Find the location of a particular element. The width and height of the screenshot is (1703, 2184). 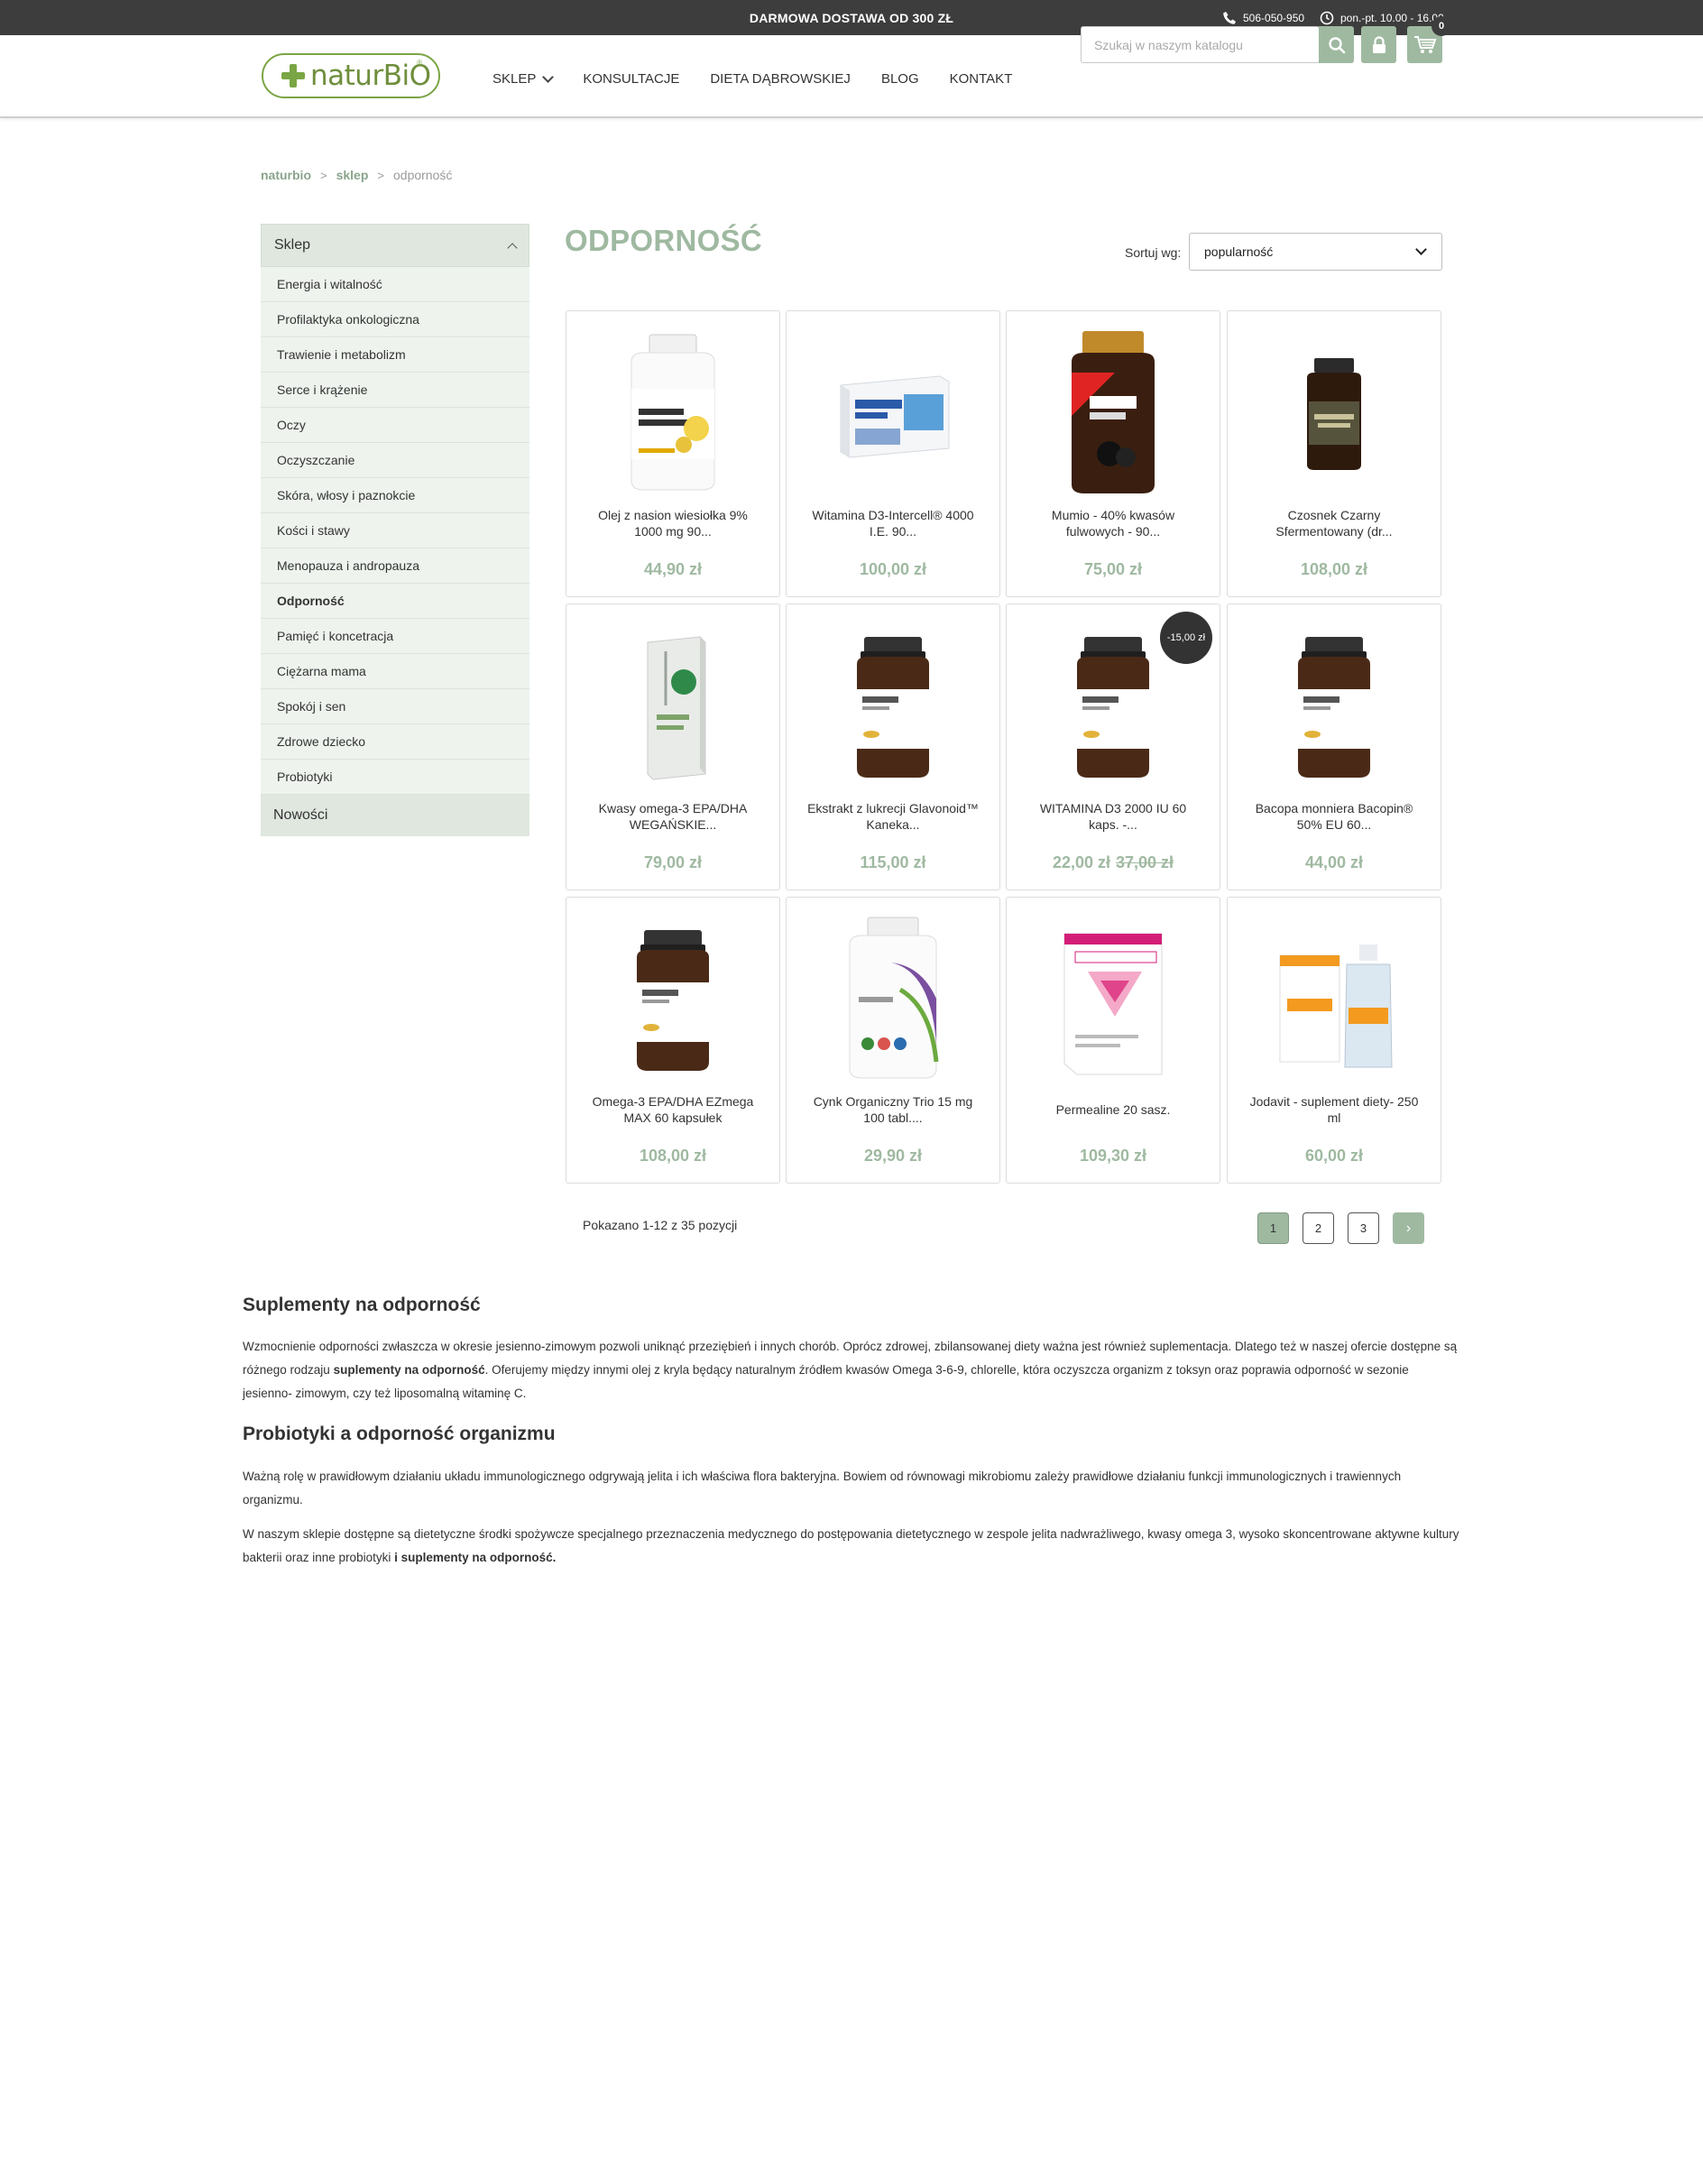

breadcrumb-home: naturbio is located at coordinates (286, 175).